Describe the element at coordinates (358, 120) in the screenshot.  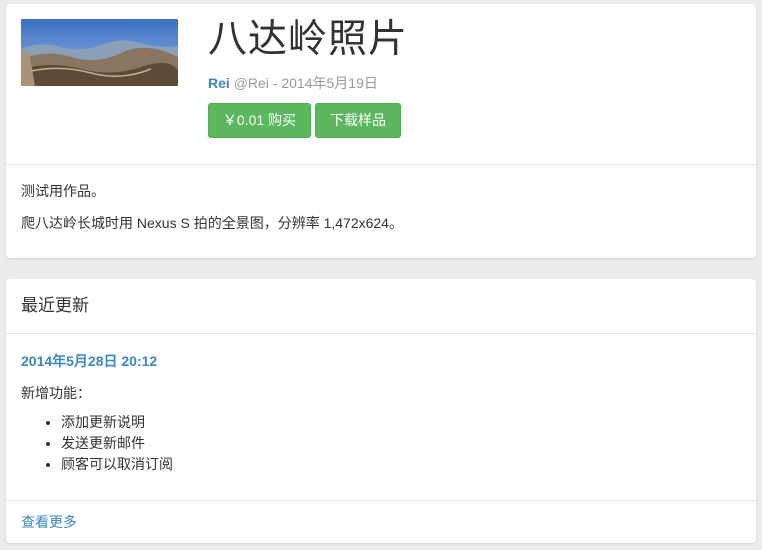
I see `download-sample-button: 下载样品` at that location.